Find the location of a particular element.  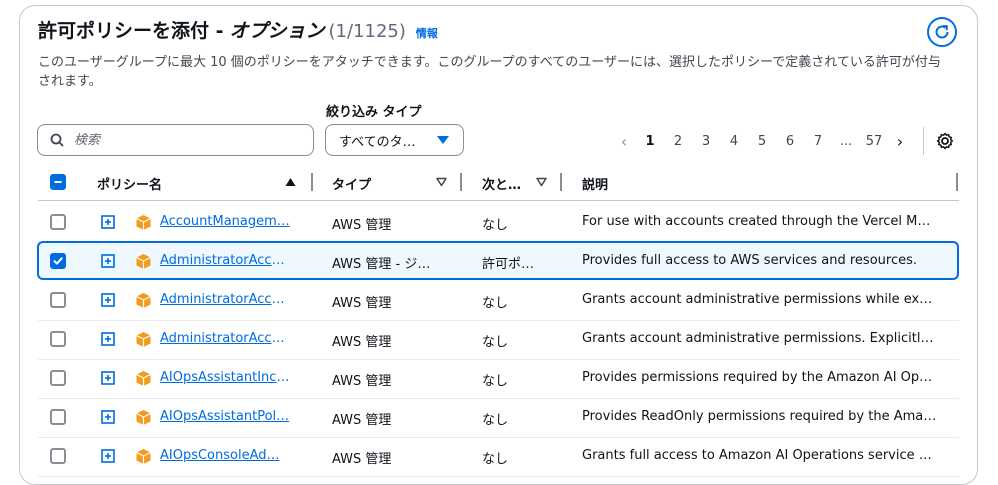

refresh-button is located at coordinates (942, 32).